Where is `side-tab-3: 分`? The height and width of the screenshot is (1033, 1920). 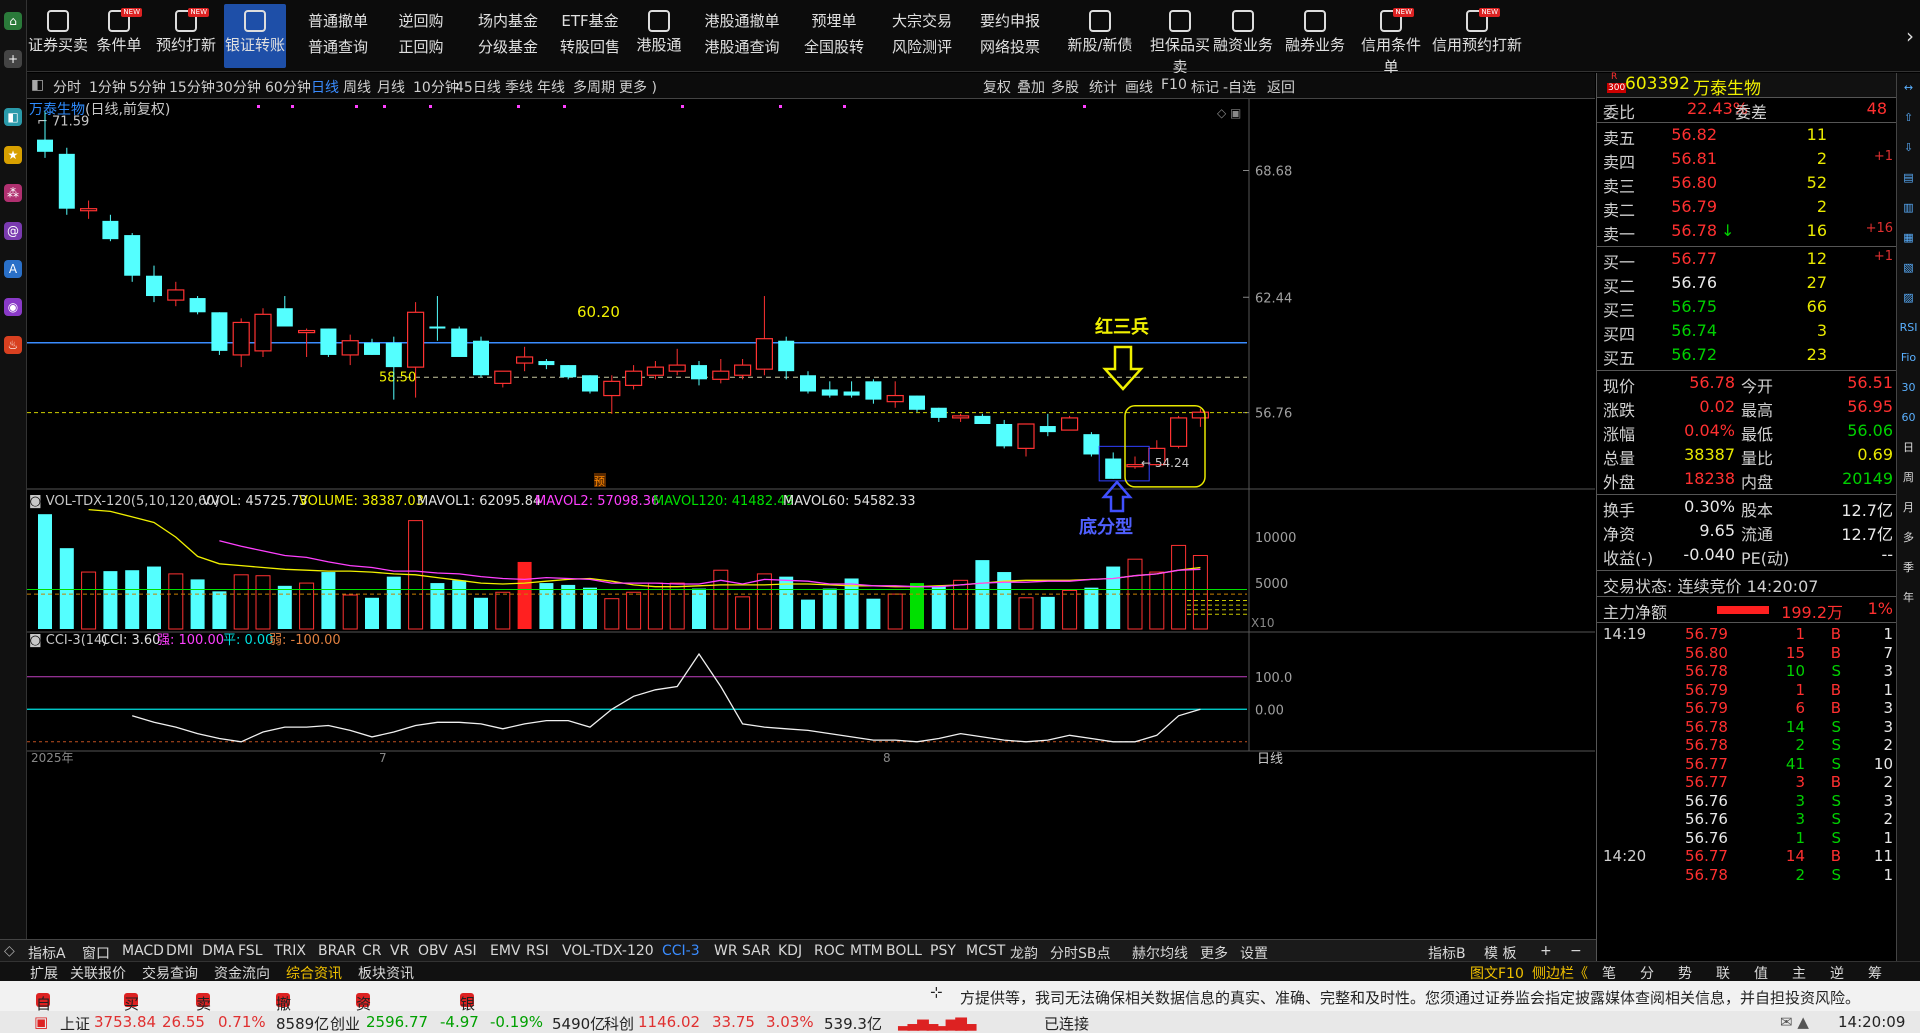
side-tab-3: 分 is located at coordinates (1647, 973).